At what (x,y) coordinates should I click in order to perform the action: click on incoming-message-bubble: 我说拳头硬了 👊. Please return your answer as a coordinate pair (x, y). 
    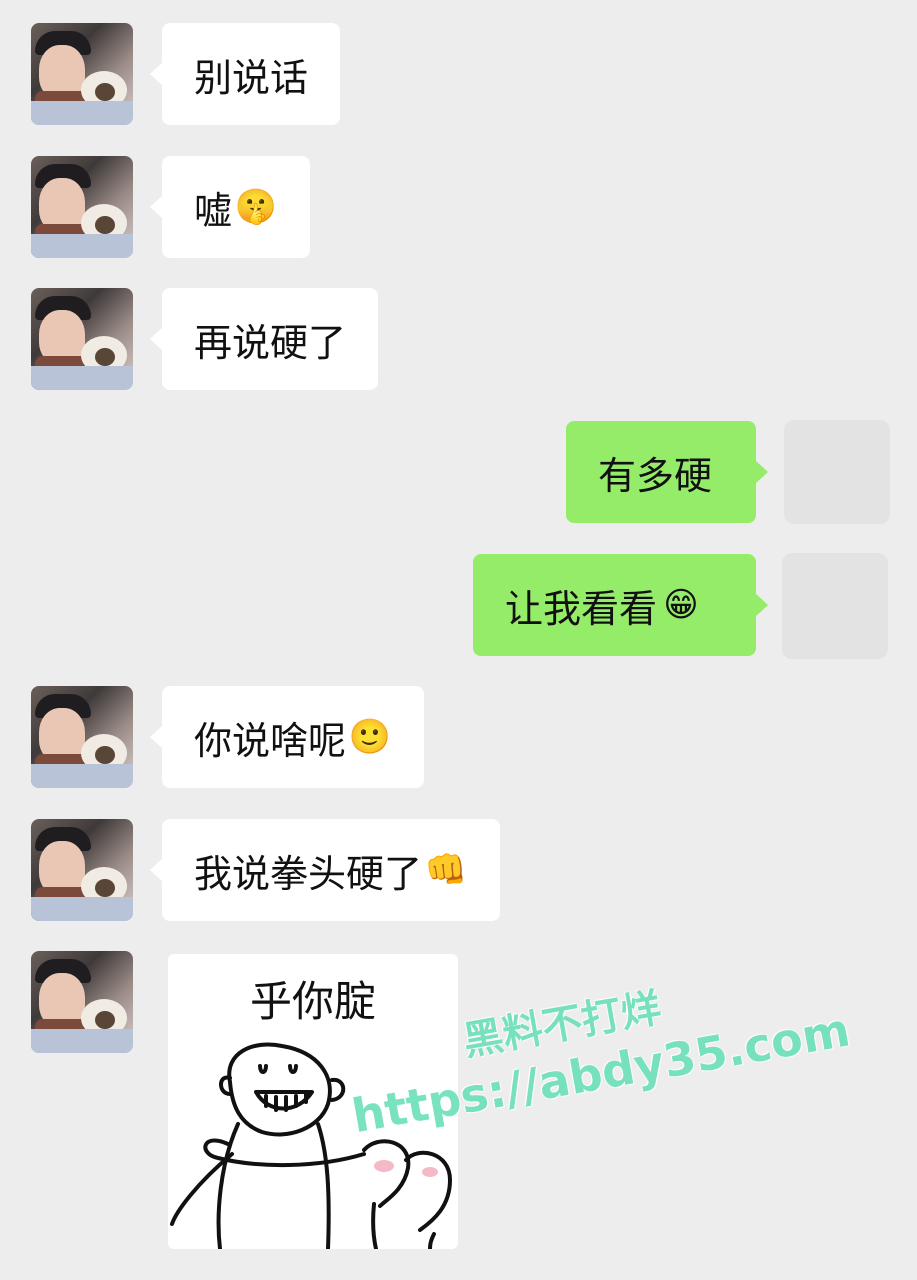
    Looking at the image, I should click on (325, 870).